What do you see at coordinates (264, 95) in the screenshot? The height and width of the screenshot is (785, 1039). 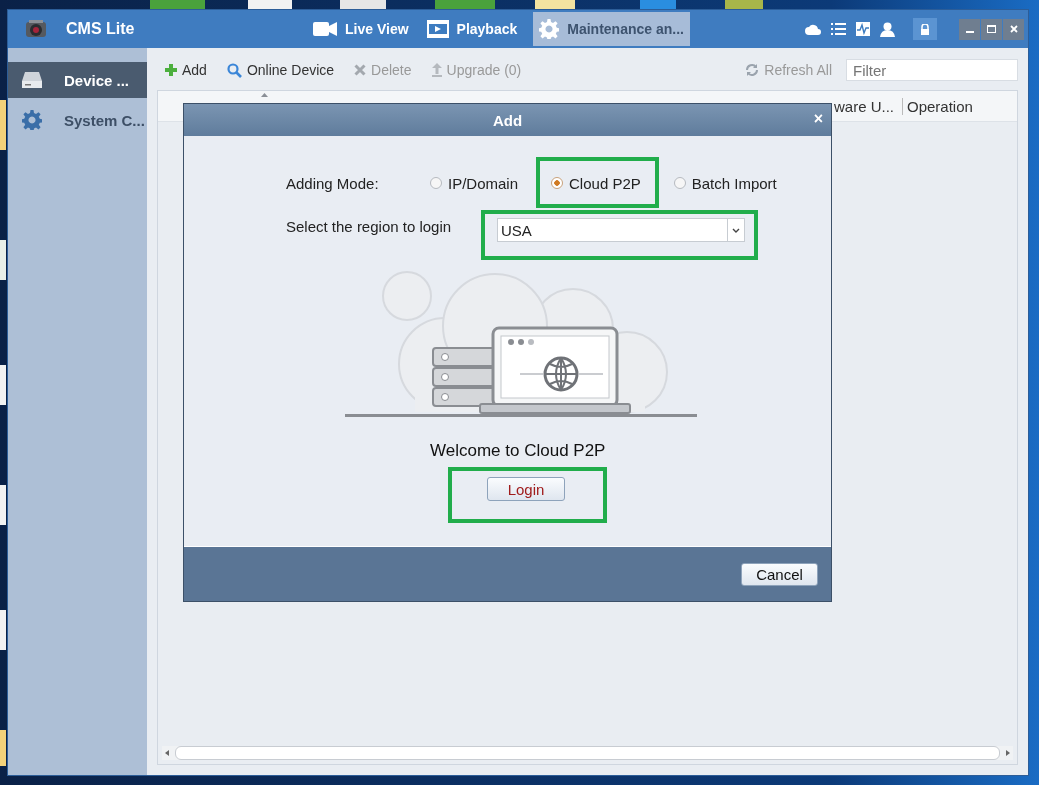 I see `sort-icon` at bounding box center [264, 95].